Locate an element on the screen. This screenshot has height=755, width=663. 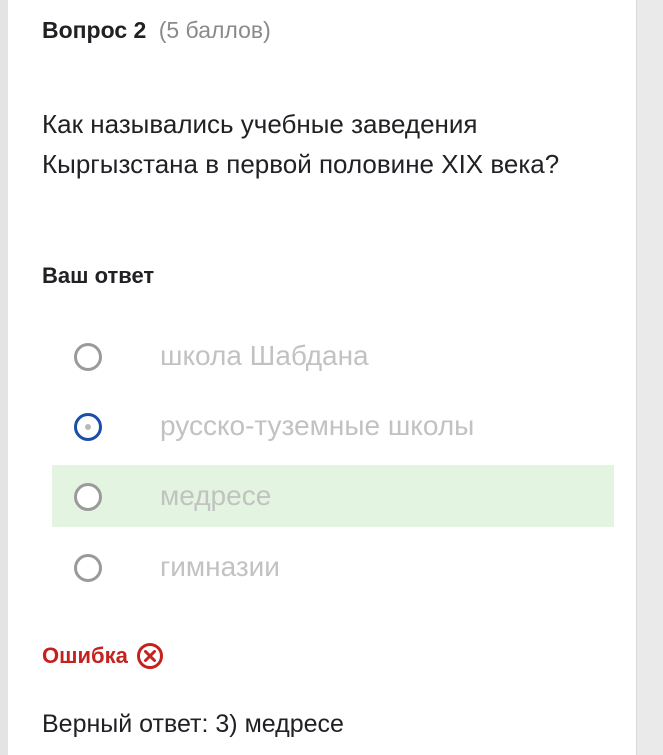
correct-answer-text: Верный ответ: 3) медресе is located at coordinates (193, 724).